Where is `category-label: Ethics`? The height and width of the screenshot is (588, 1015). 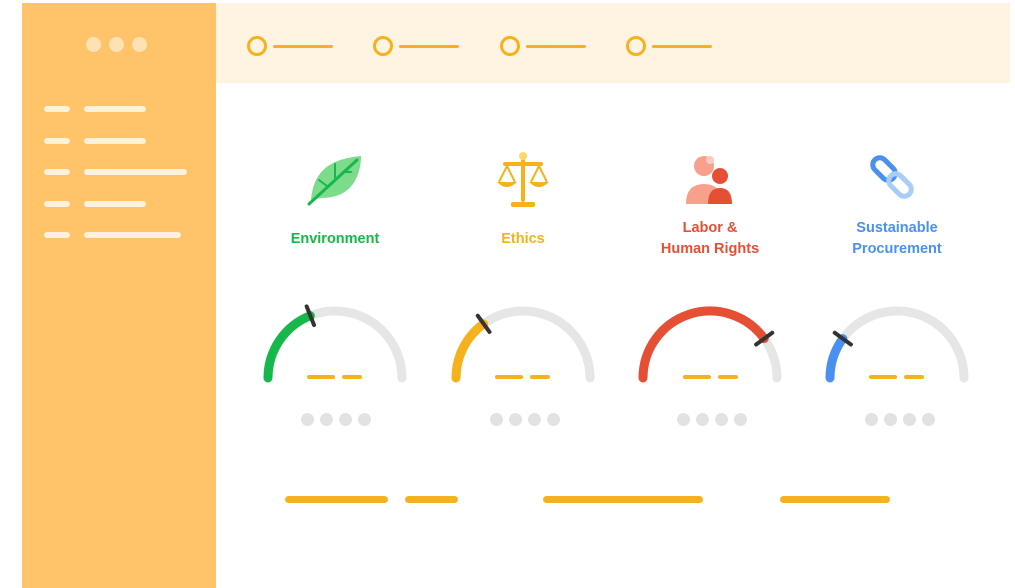
category-label: Ethics is located at coordinates (523, 239).